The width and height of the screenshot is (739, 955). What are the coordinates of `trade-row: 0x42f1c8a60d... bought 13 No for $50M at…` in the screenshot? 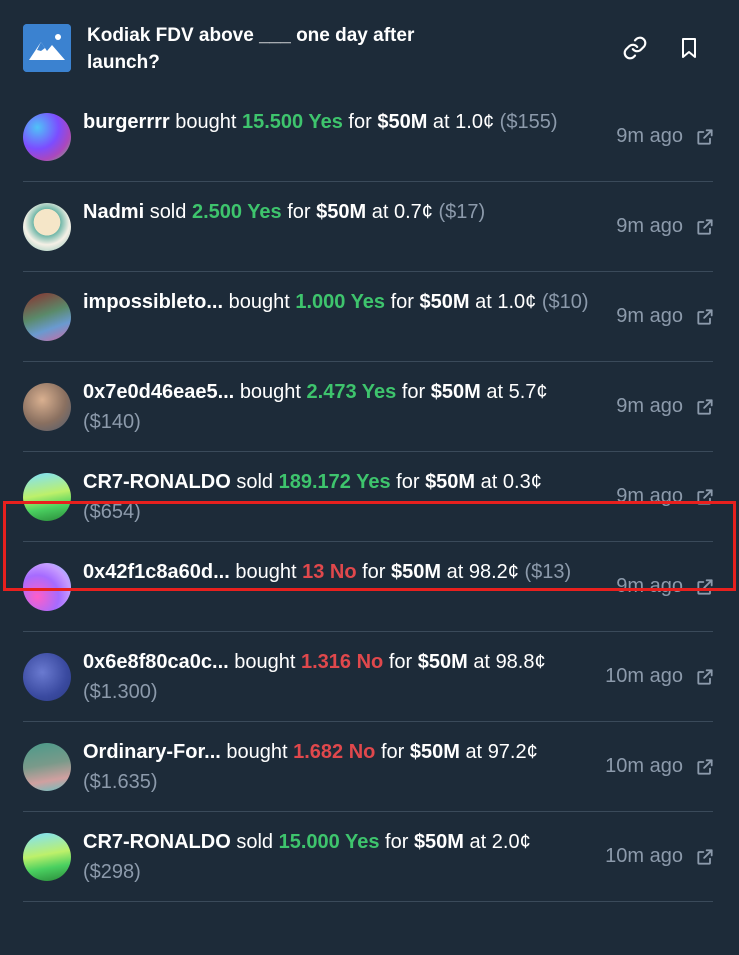 It's located at (369, 587).